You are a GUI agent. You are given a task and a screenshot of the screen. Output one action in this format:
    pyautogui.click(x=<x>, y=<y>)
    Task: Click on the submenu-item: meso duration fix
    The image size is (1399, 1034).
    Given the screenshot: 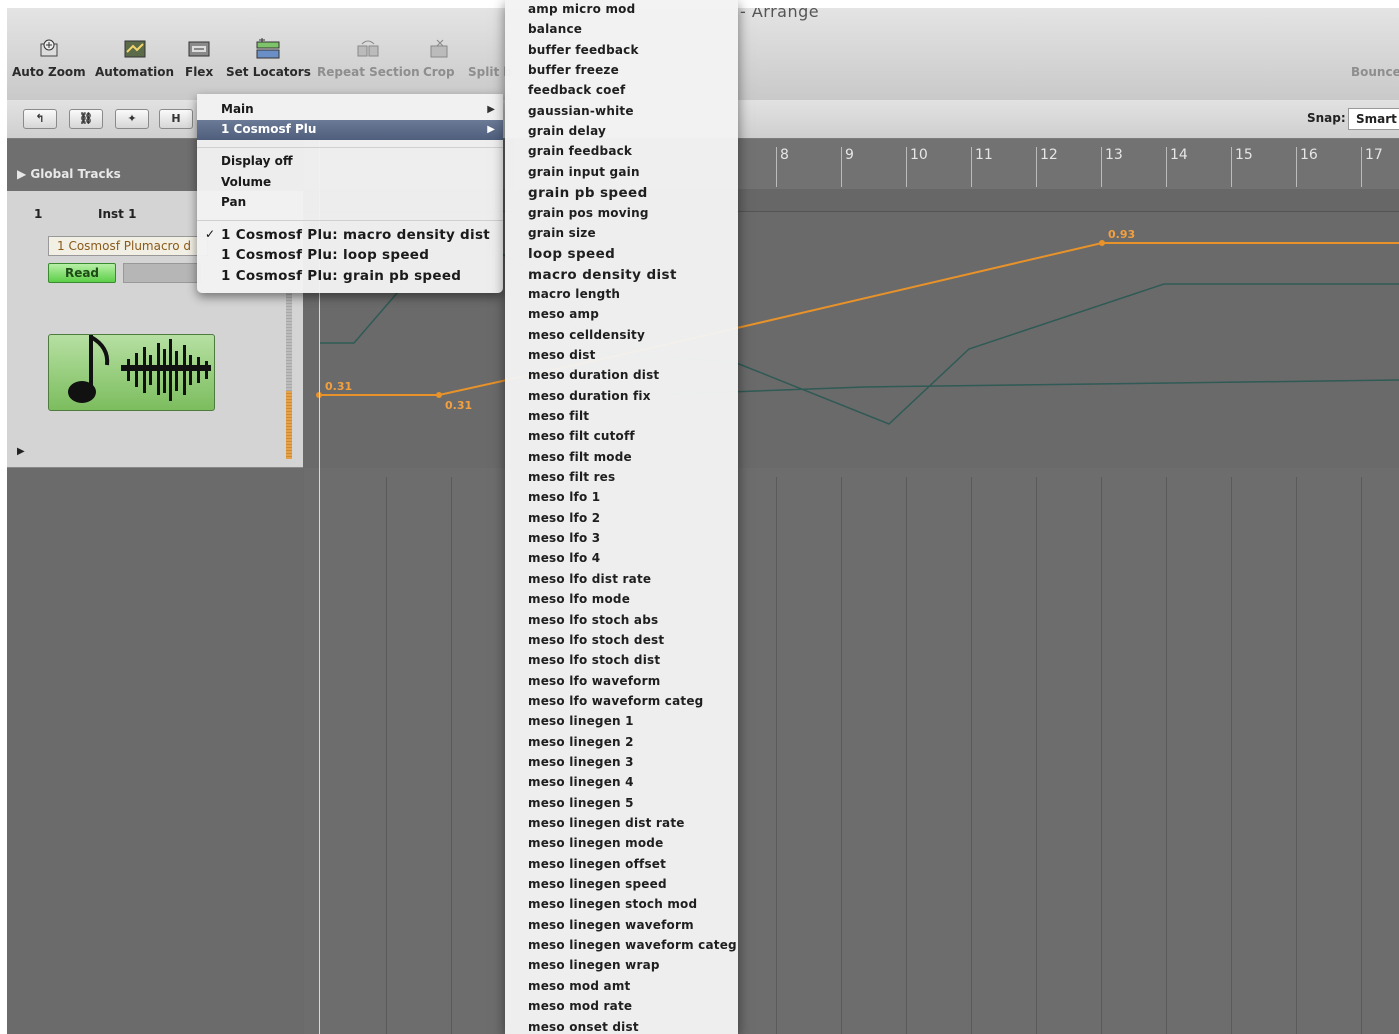 What is the action you would take?
    pyautogui.click(x=589, y=396)
    